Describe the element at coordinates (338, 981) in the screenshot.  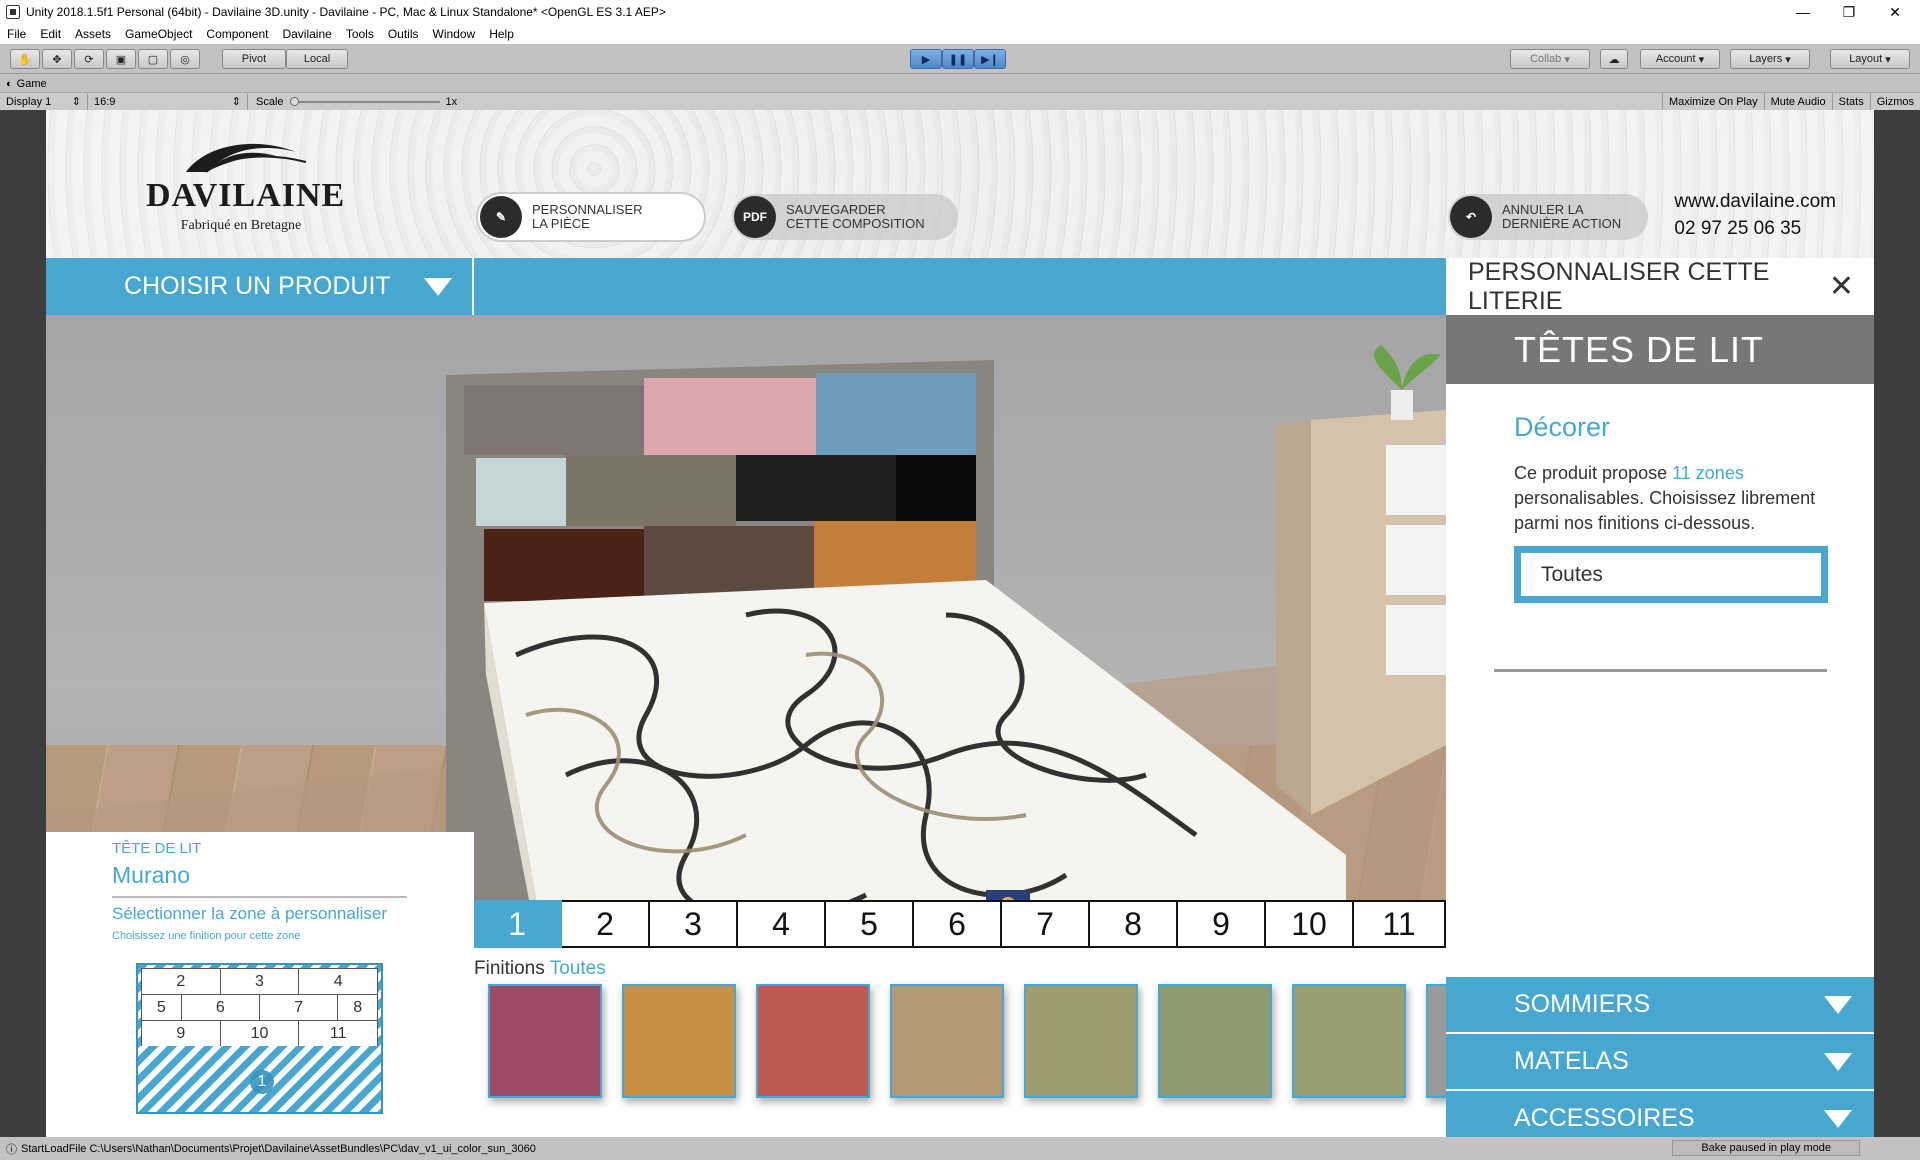
I see `zone-map-cell: 4` at that location.